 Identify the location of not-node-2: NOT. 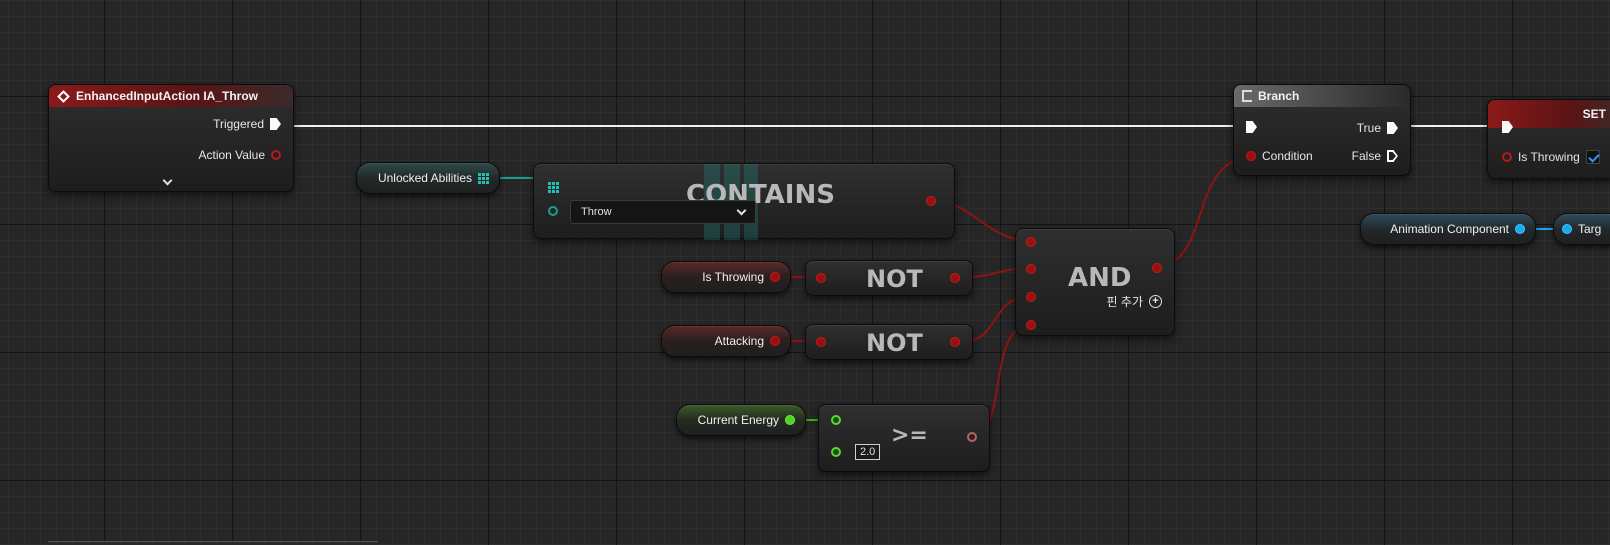
(889, 342).